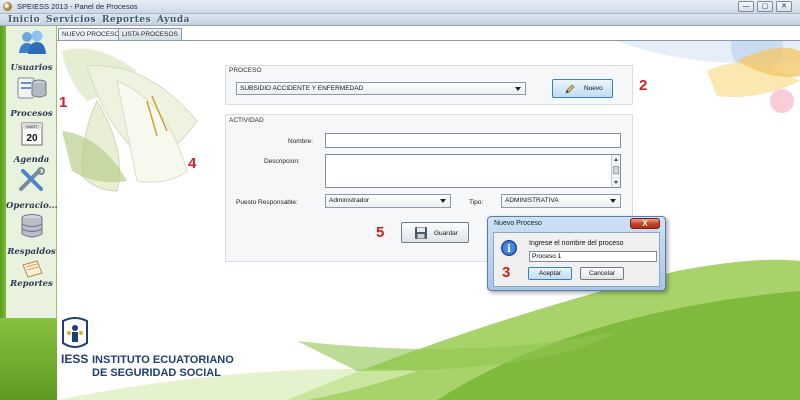  What do you see at coordinates (246, 120) in the screenshot?
I see `actividad-section-label: ACTIVIDAD` at bounding box center [246, 120].